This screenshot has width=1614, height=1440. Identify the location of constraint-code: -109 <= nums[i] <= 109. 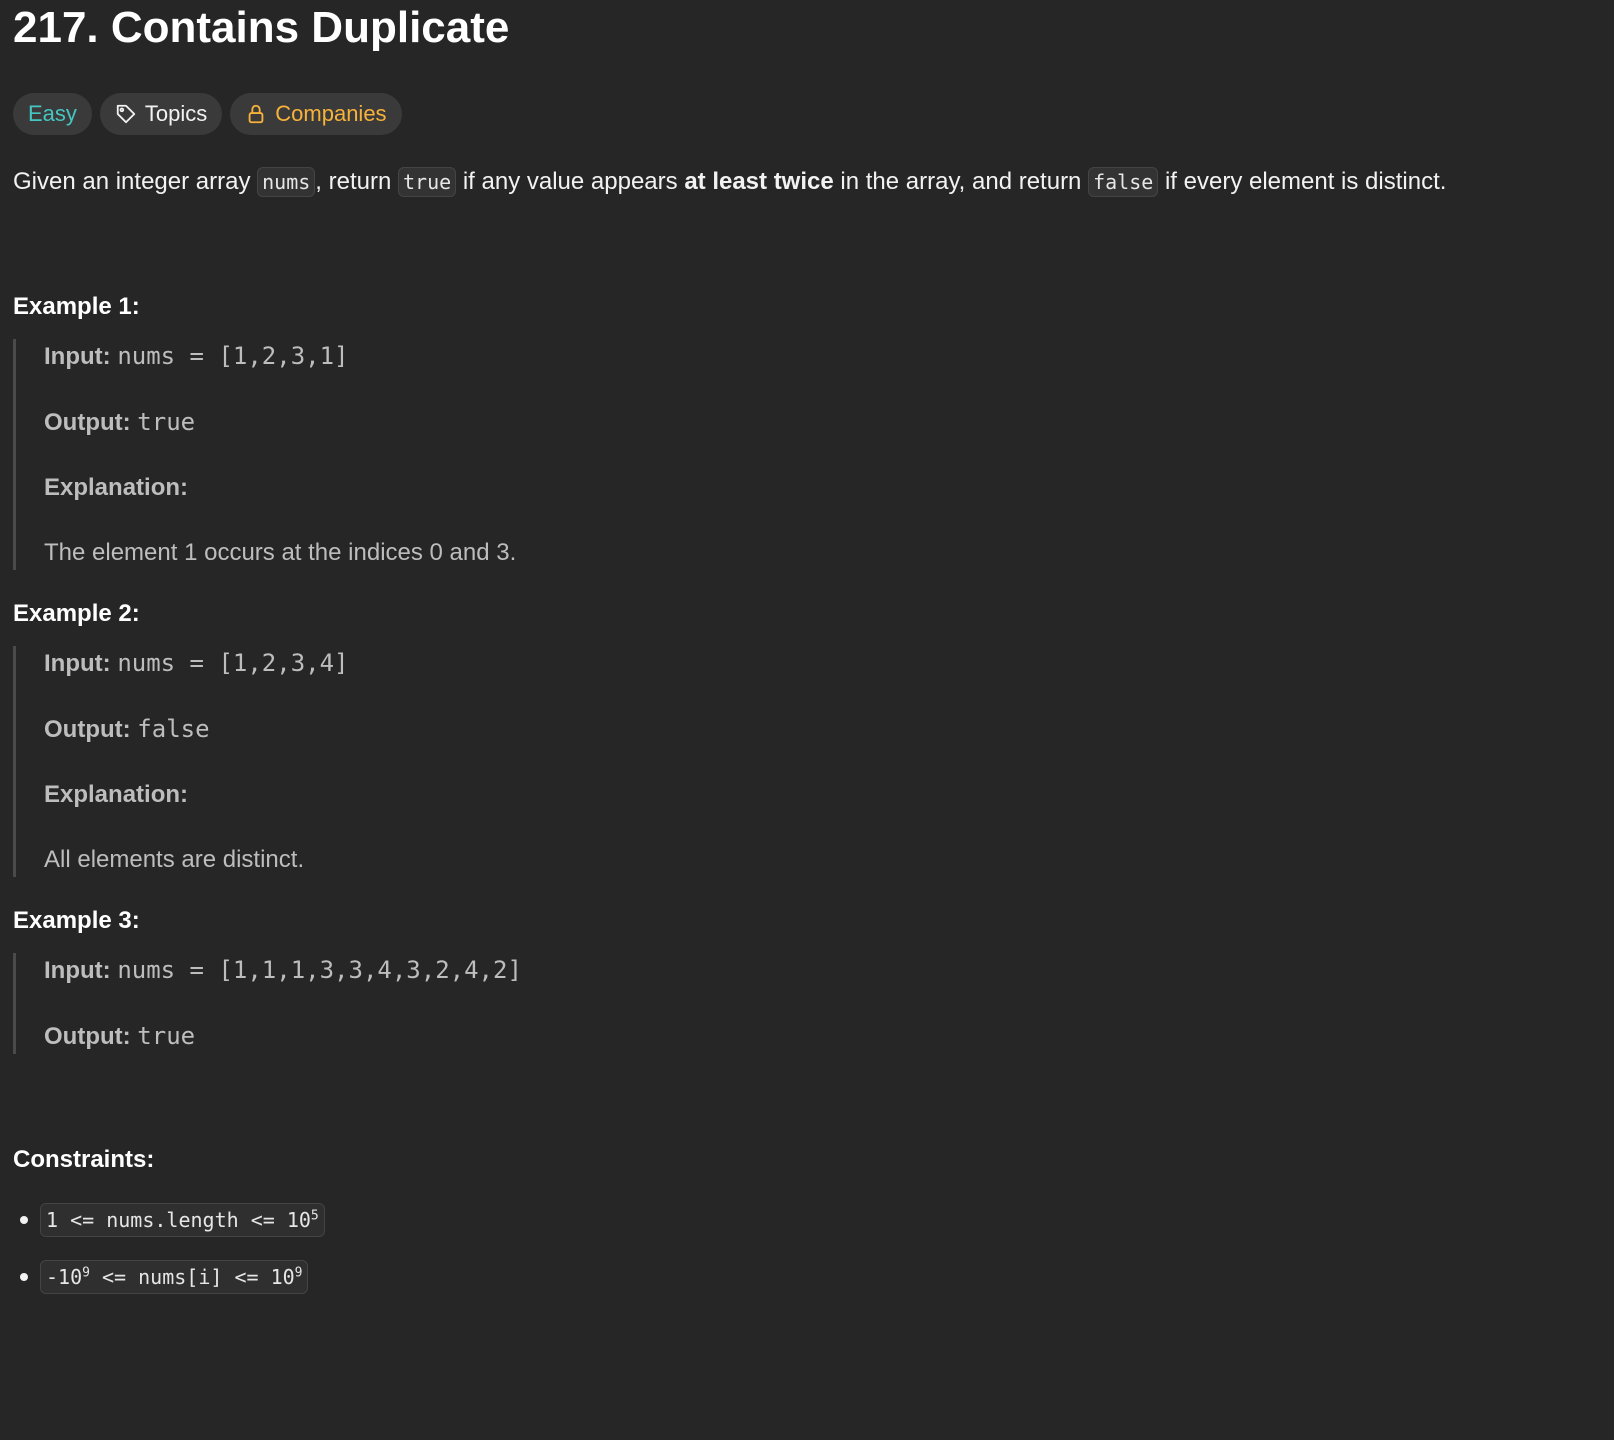
(174, 1277).